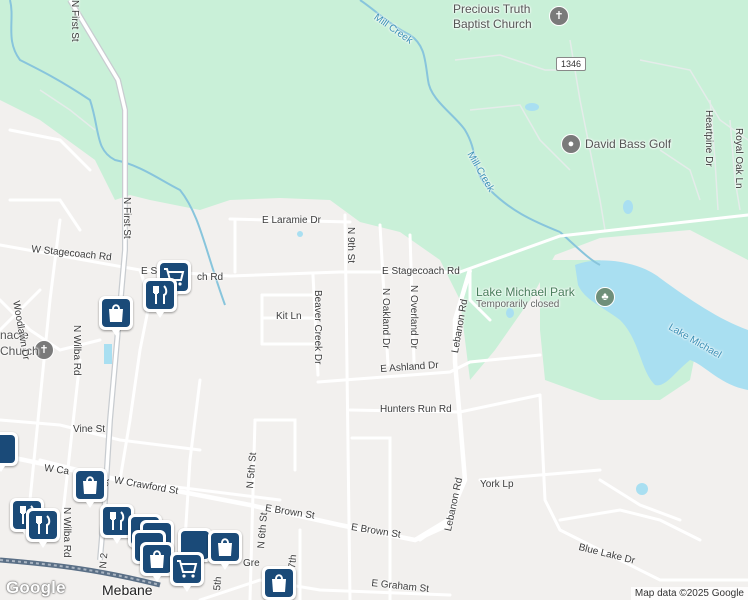 The width and height of the screenshot is (748, 600). I want to click on street-royal-oak-ln: Royal Oak Ln, so click(738, 158).